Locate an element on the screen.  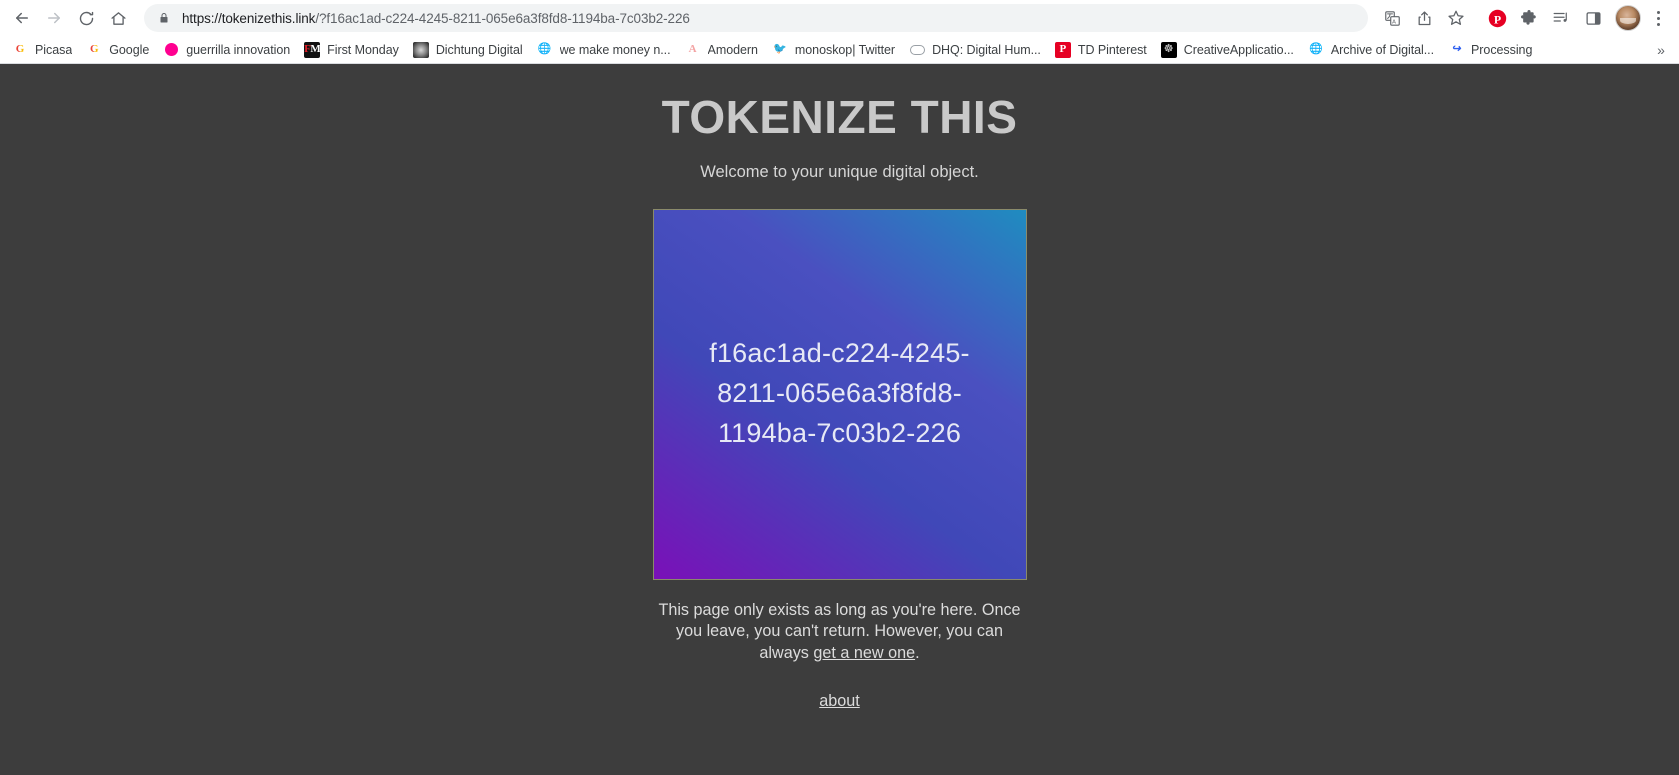
bookmark-item: G Google is located at coordinates (118, 50).